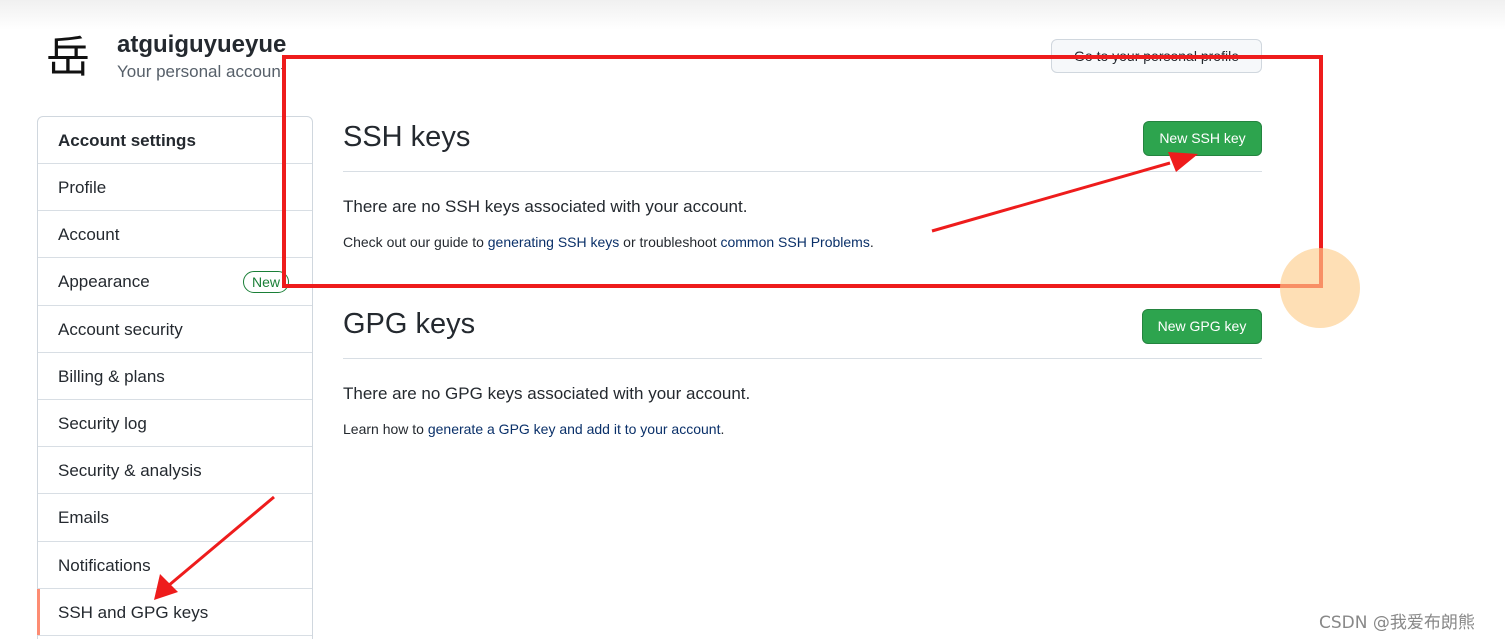 This screenshot has height=639, width=1505. What do you see at coordinates (174, 612) in the screenshot?
I see `sidebar-item-ssh-gpg-keys: SSH and GPG keys` at bounding box center [174, 612].